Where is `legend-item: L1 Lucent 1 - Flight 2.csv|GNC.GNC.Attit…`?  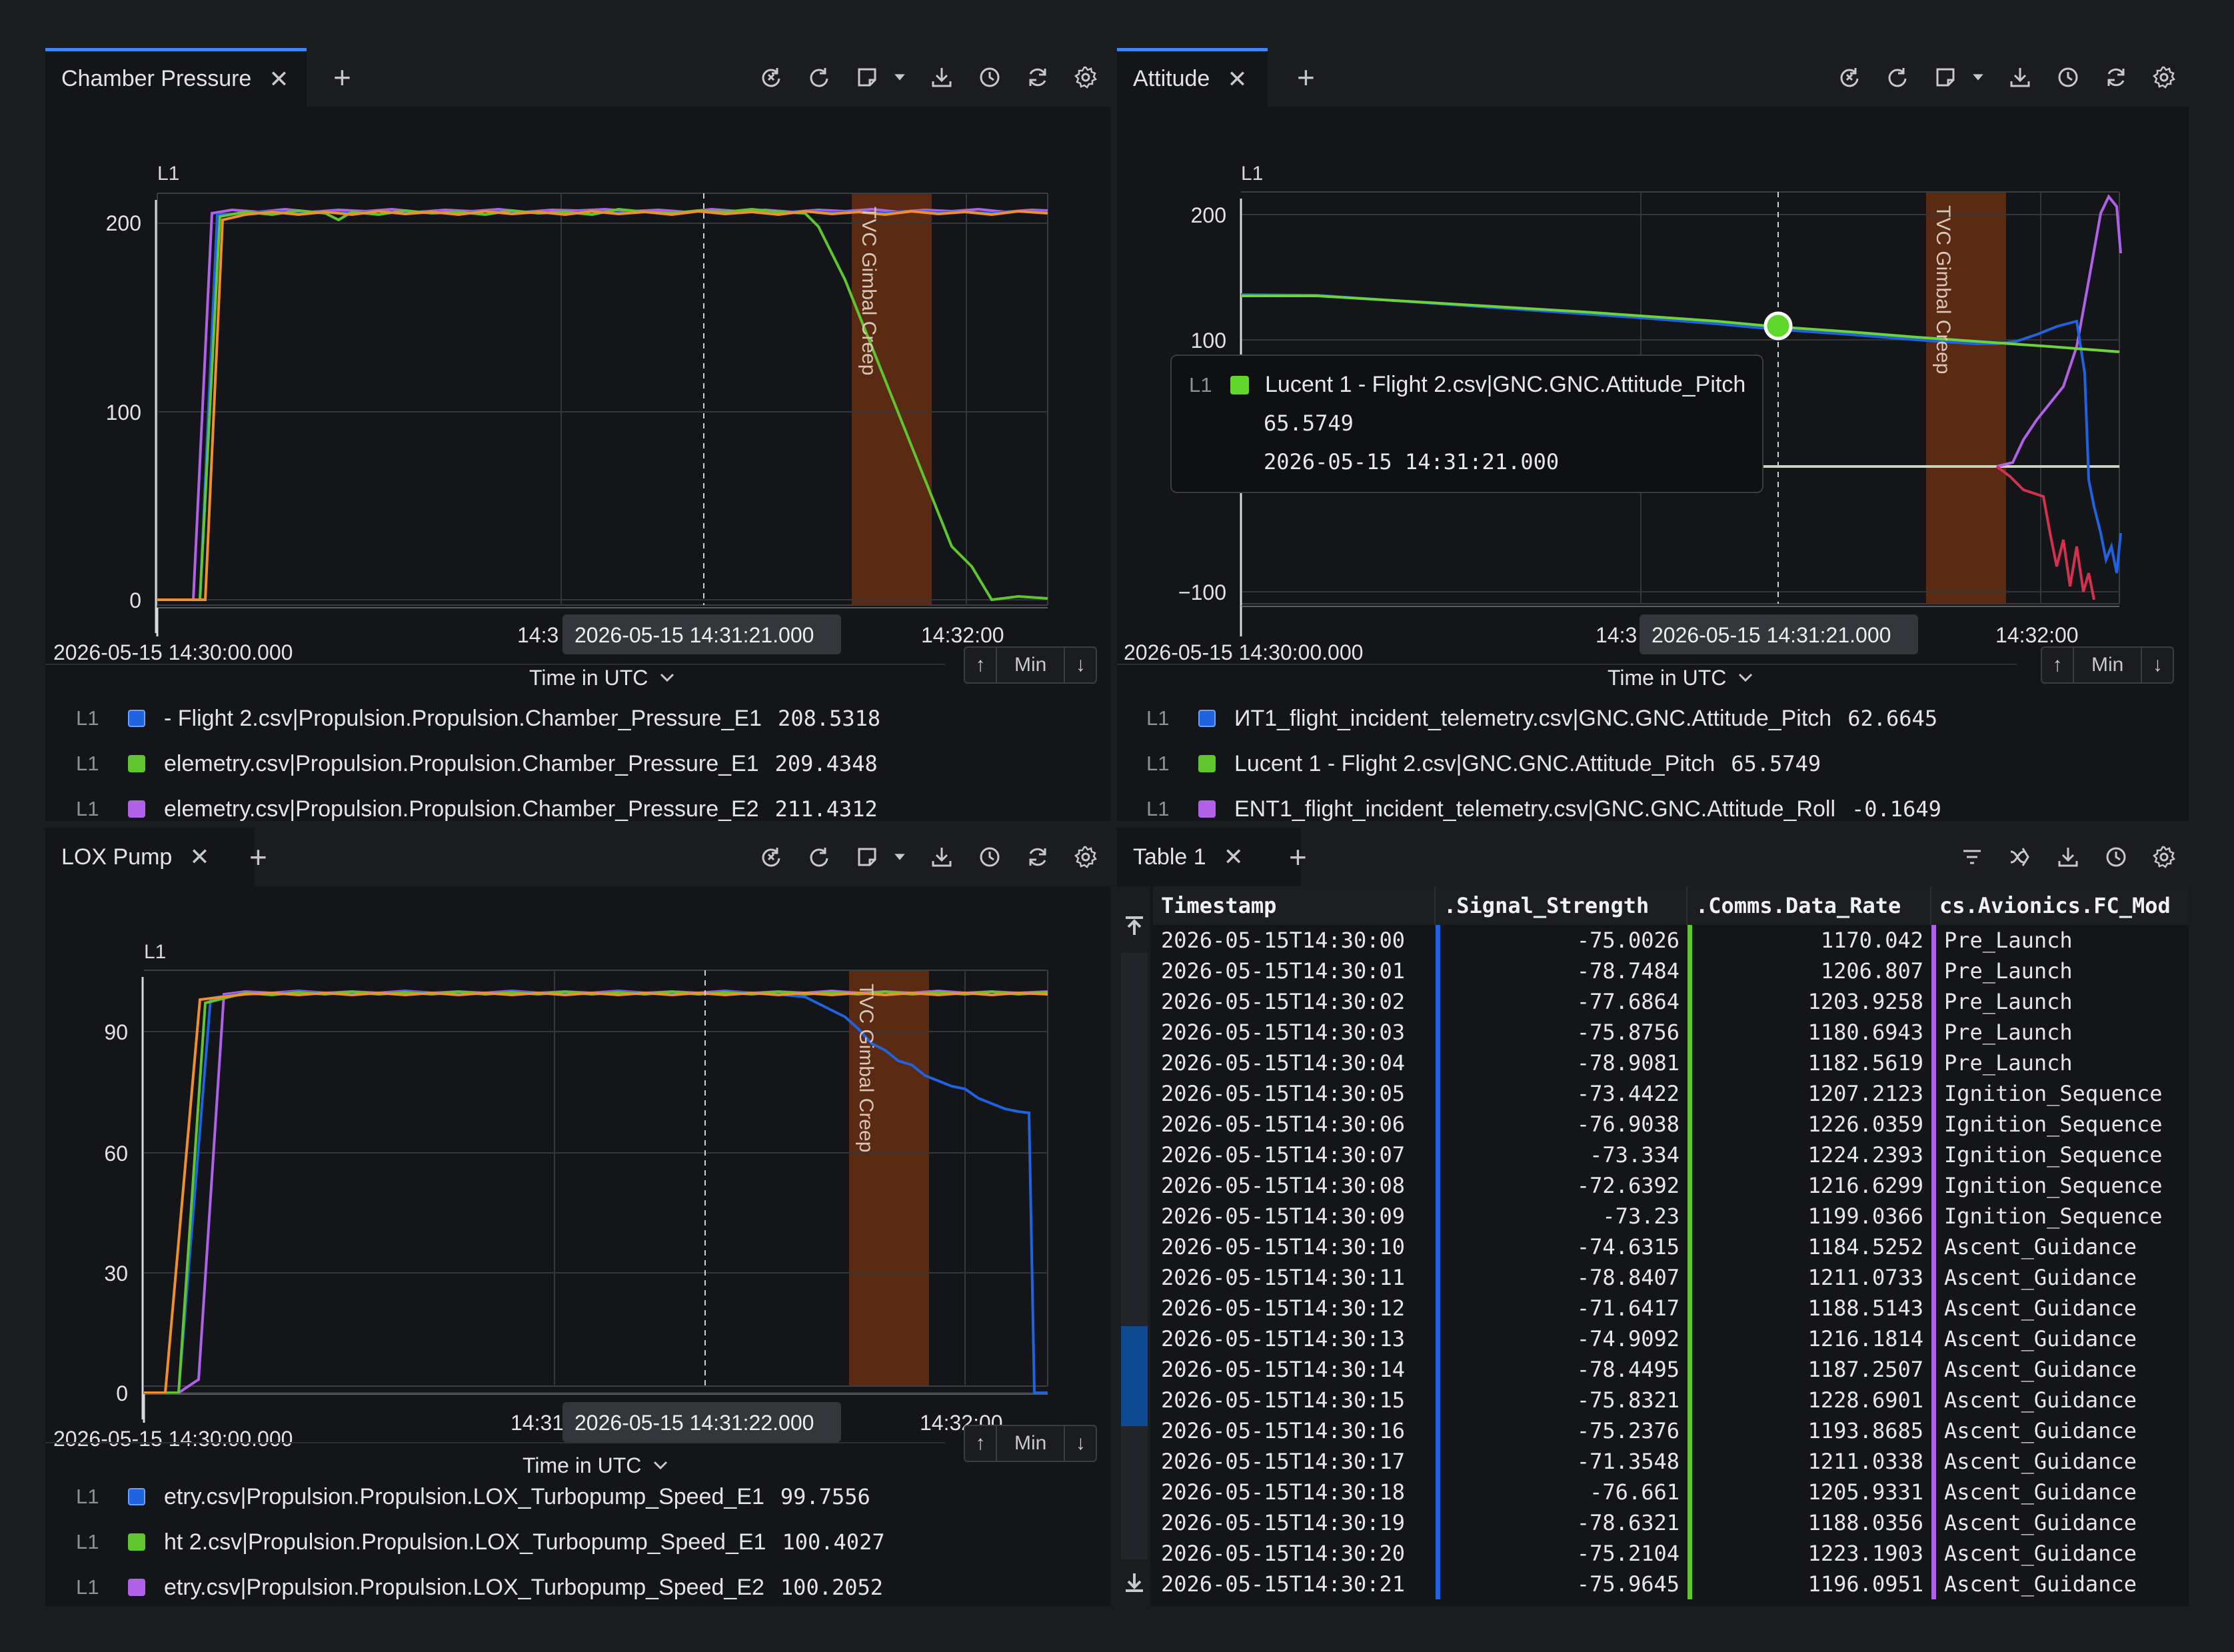 legend-item: L1 Lucent 1 - Flight 2.csv|GNC.GNC.Attit… is located at coordinates (1469, 763).